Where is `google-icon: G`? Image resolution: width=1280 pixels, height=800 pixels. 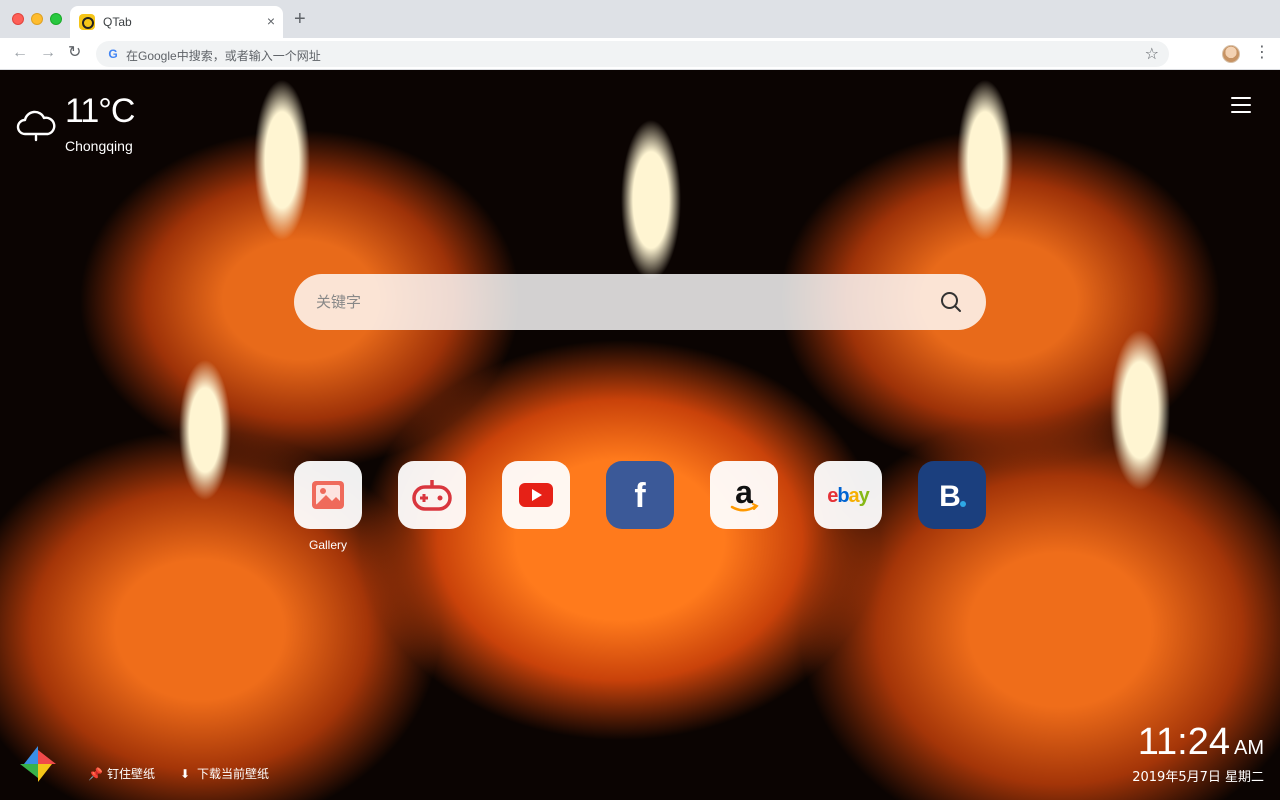
google-icon: G is located at coordinates (113, 54).